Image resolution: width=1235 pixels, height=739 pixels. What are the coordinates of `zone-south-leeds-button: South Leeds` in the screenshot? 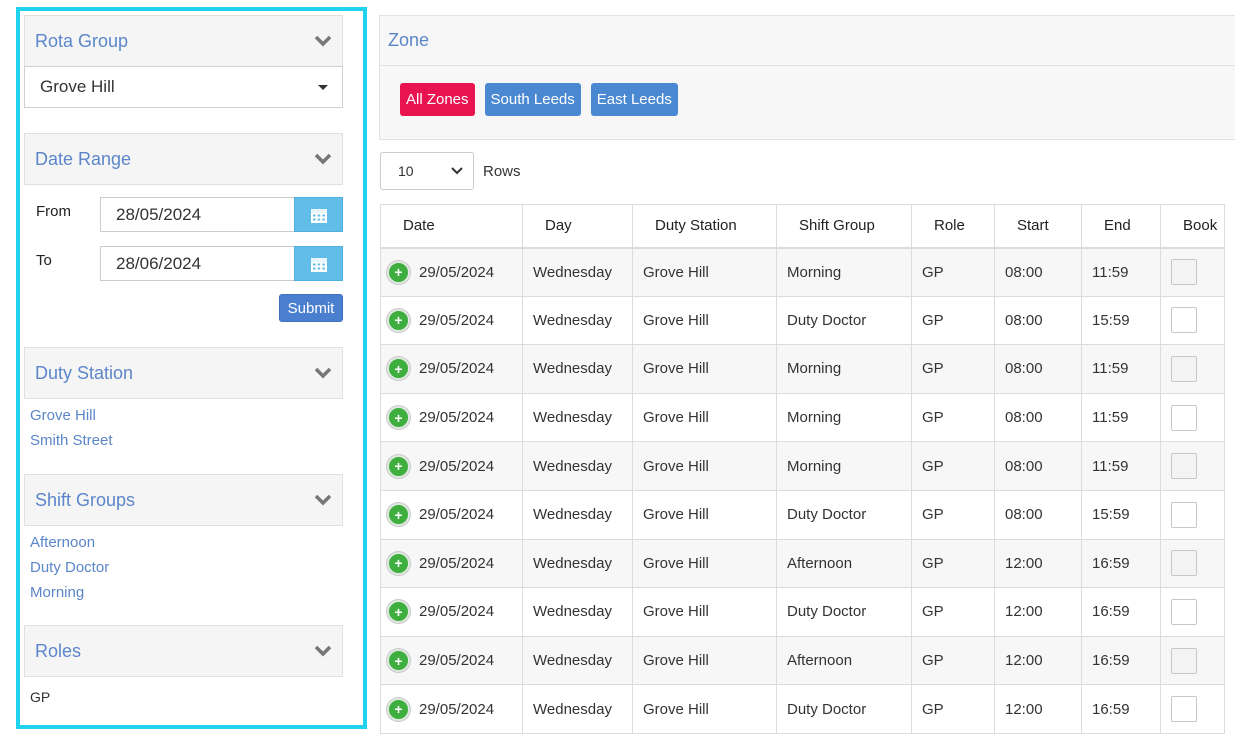 It's located at (532, 99).